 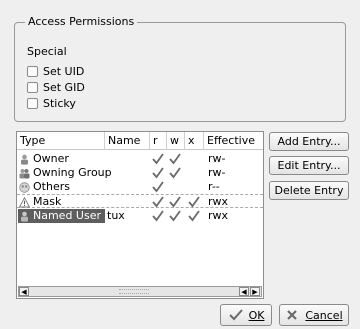 What do you see at coordinates (158, 141) in the screenshot?
I see `column-header-r: r` at bounding box center [158, 141].